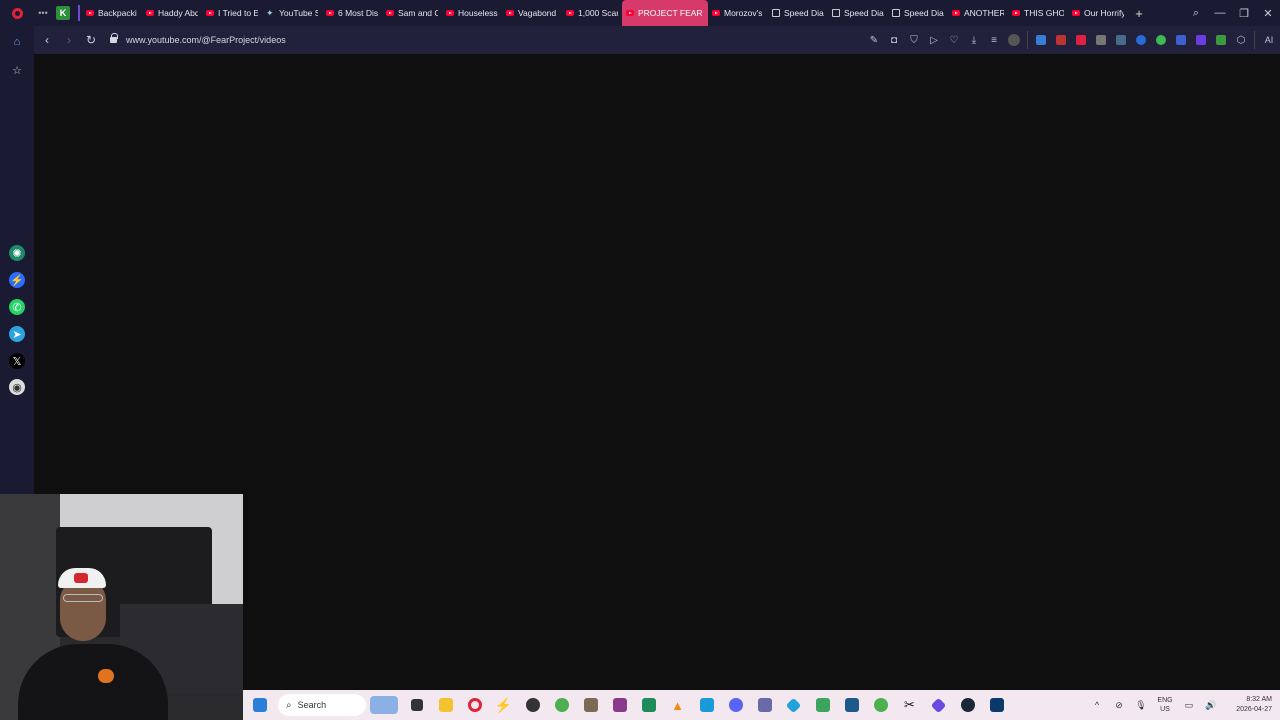 The width and height of the screenshot is (1280, 720). What do you see at coordinates (1181, 40) in the screenshot?
I see `extension-wave-icon` at bounding box center [1181, 40].